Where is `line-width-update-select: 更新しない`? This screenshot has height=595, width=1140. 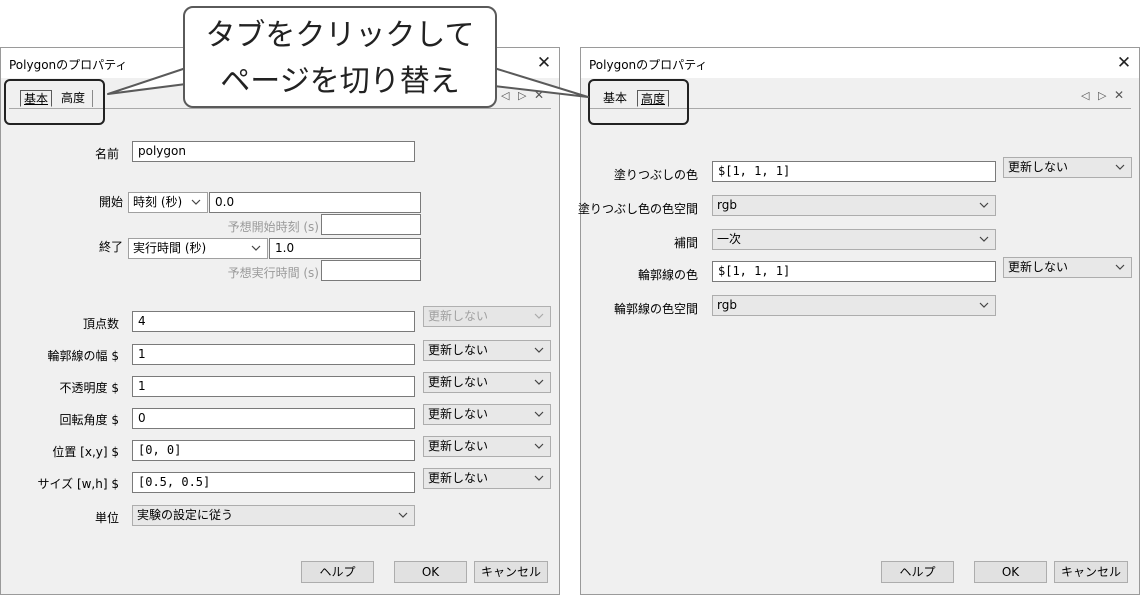
line-width-update-select: 更新しない is located at coordinates (487, 350).